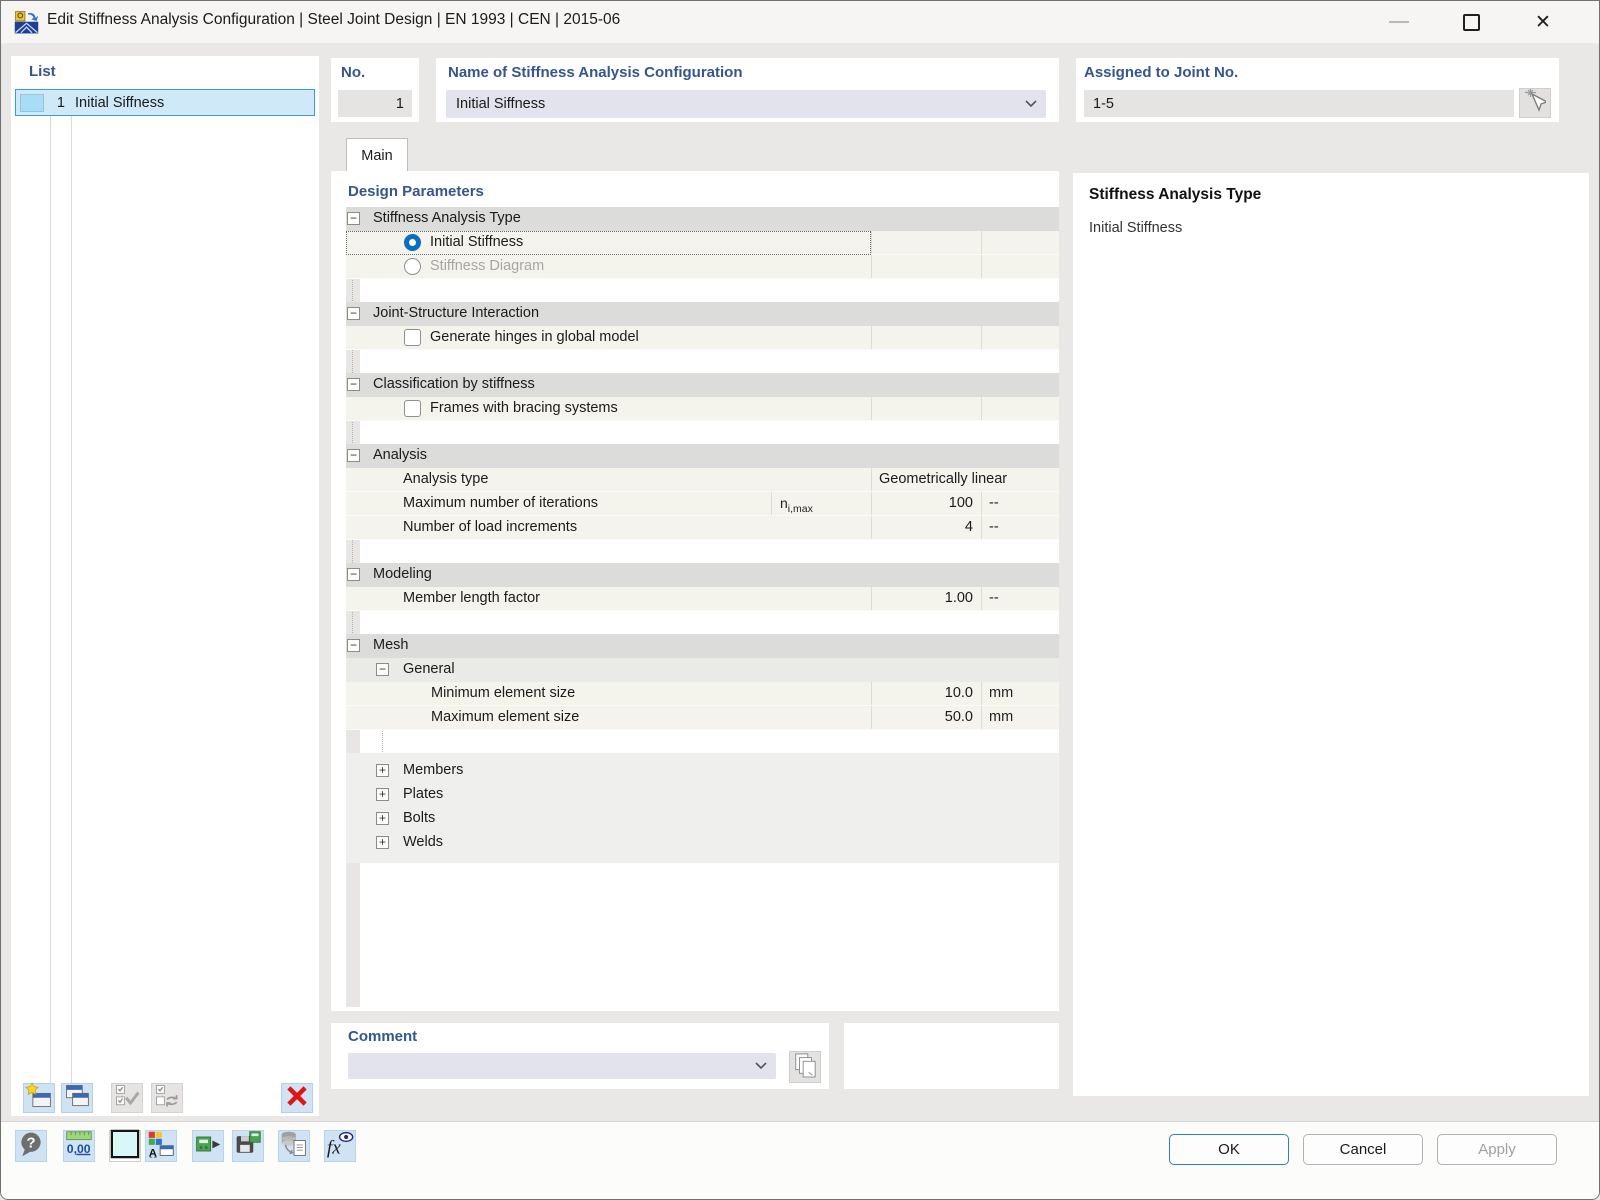 The width and height of the screenshot is (1600, 1200). What do you see at coordinates (127, 1098) in the screenshot?
I see `check-all-icon` at bounding box center [127, 1098].